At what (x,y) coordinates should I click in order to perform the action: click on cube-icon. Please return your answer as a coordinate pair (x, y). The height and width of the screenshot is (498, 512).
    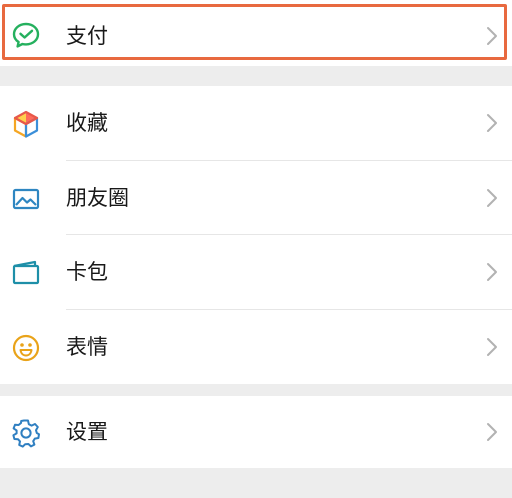
    Looking at the image, I should click on (26, 124).